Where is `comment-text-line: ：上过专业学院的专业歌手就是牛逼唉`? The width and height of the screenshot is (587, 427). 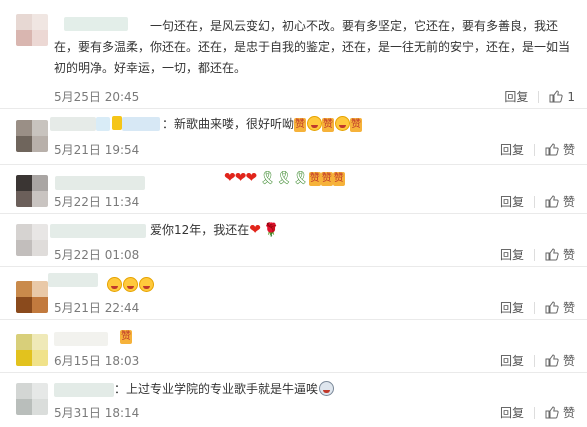
comment-text-line: ：上过专业学院的专业歌手就是牛逼唉 is located at coordinates (224, 389).